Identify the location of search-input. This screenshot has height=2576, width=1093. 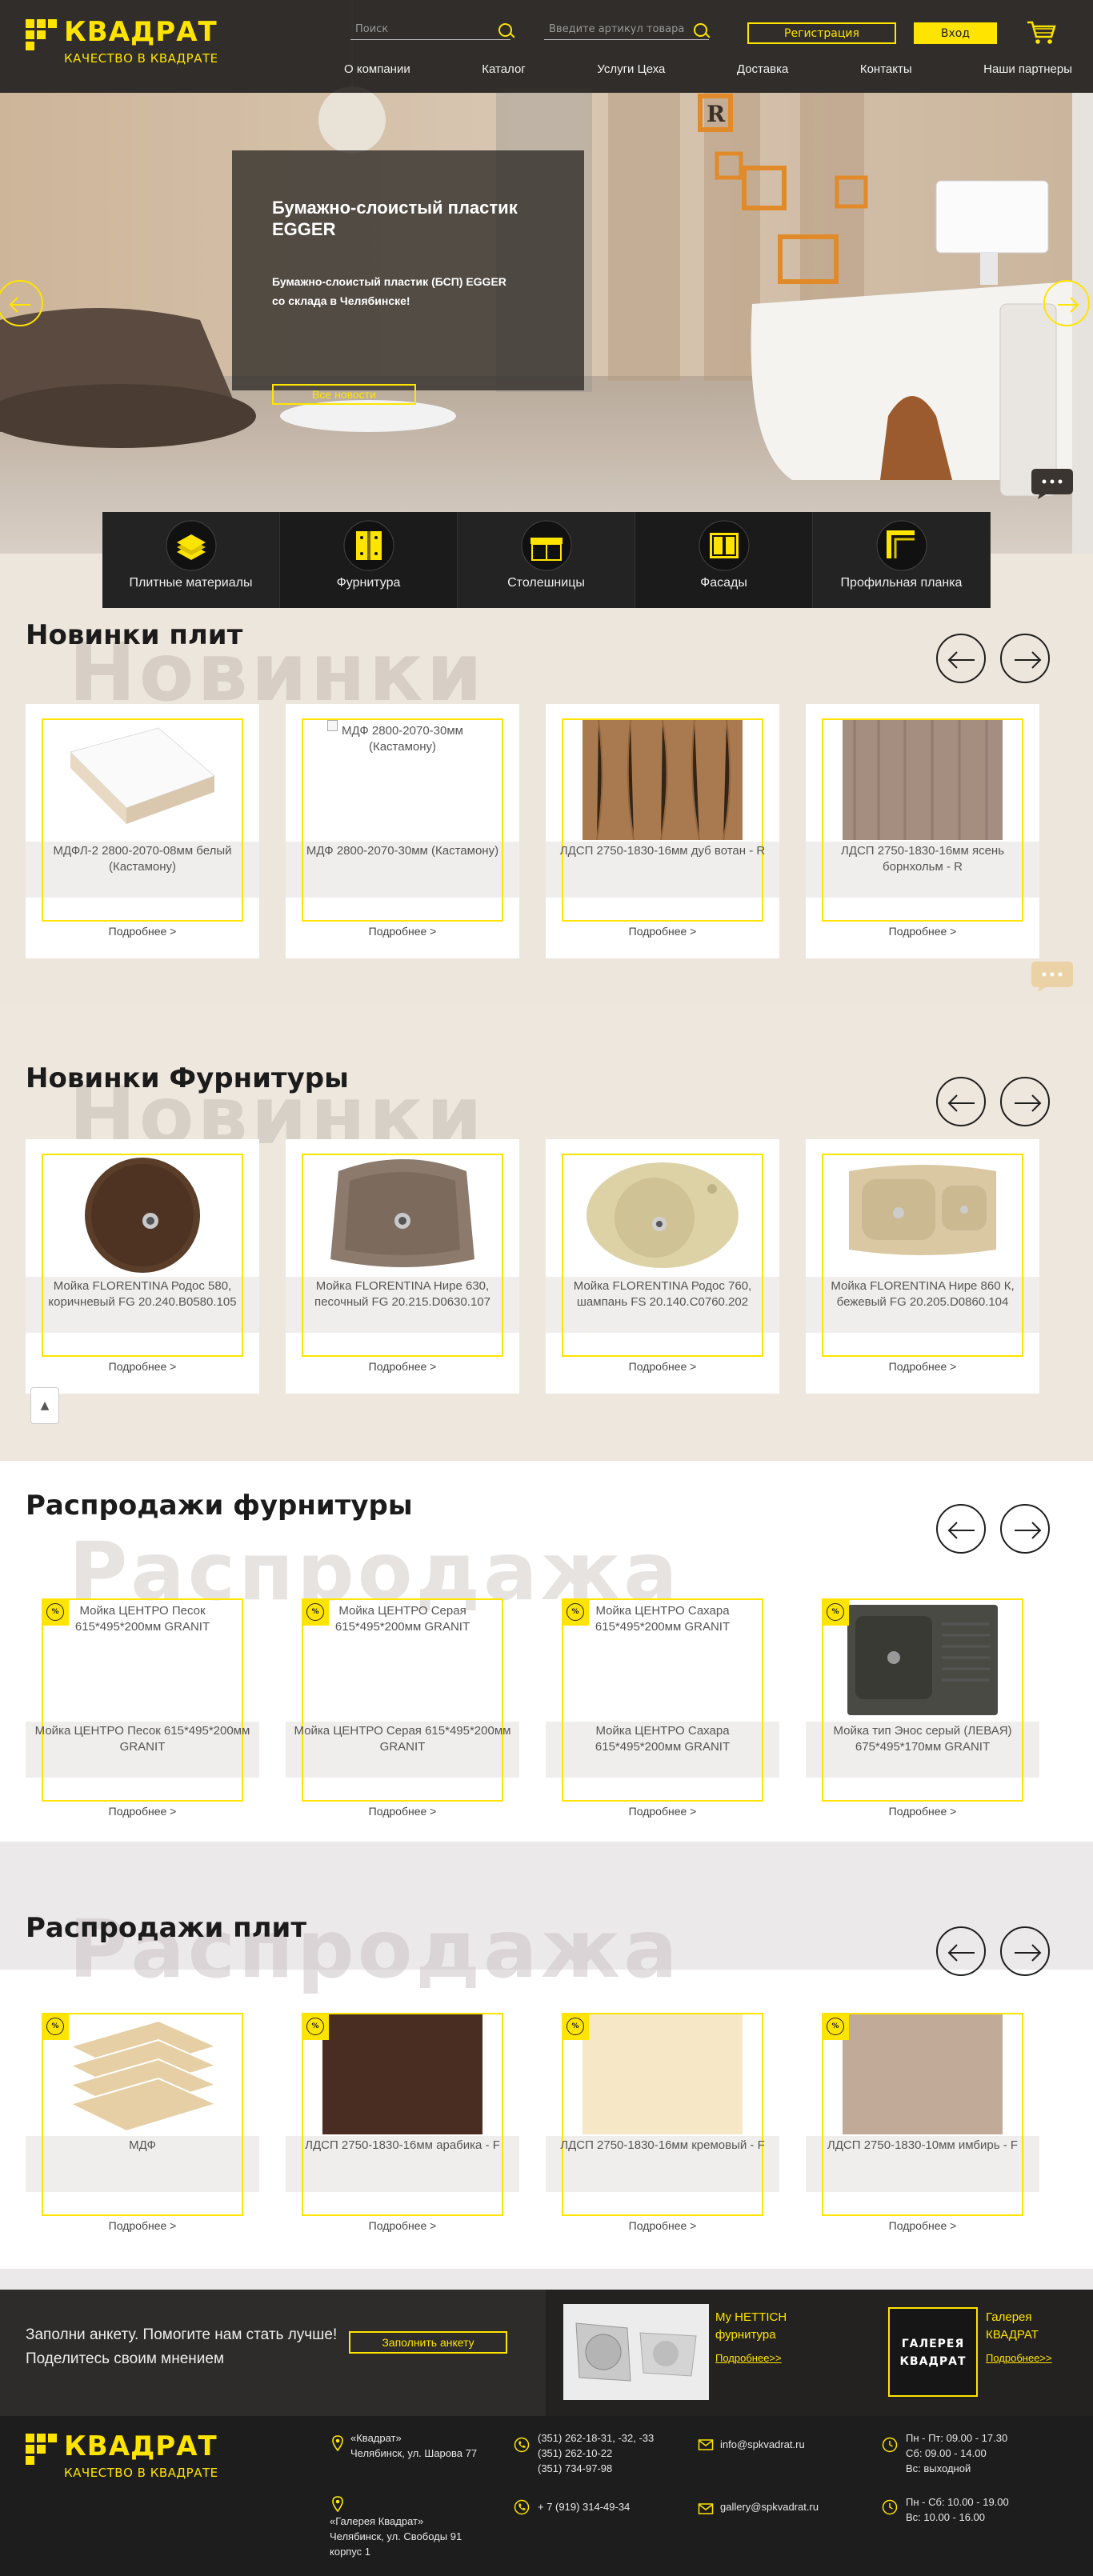
(430, 29).